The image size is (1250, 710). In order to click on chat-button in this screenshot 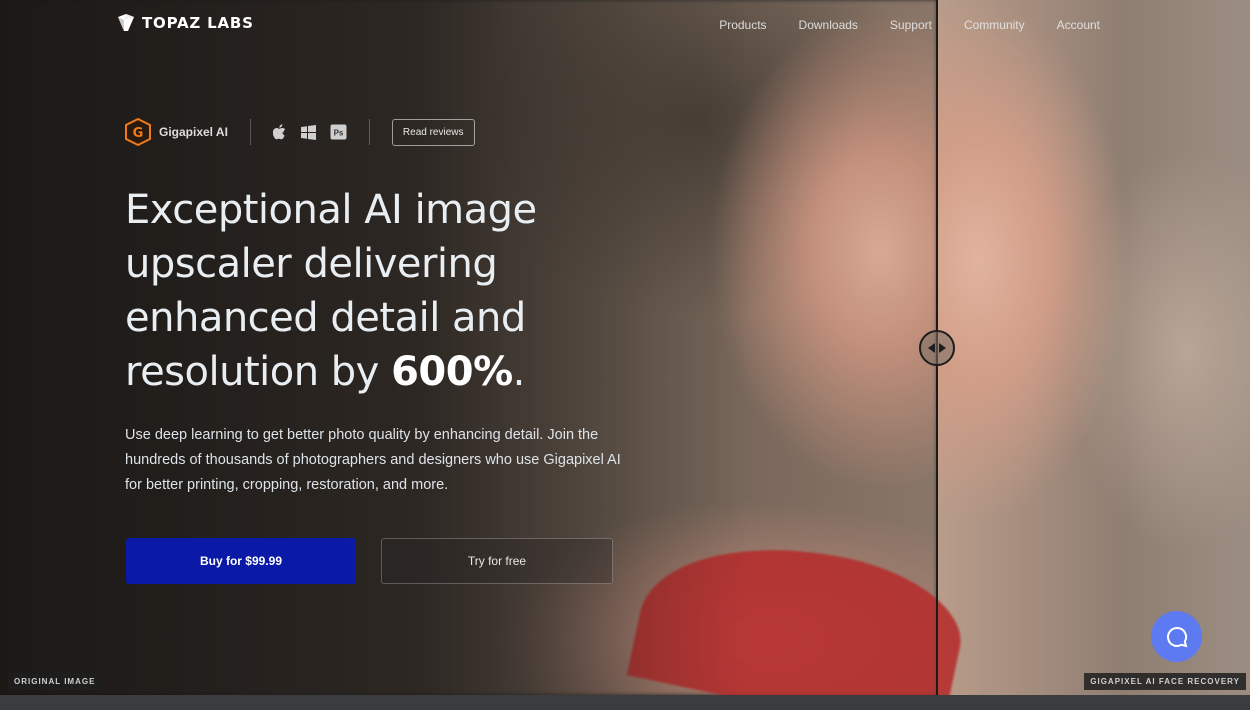, I will do `click(1176, 636)`.